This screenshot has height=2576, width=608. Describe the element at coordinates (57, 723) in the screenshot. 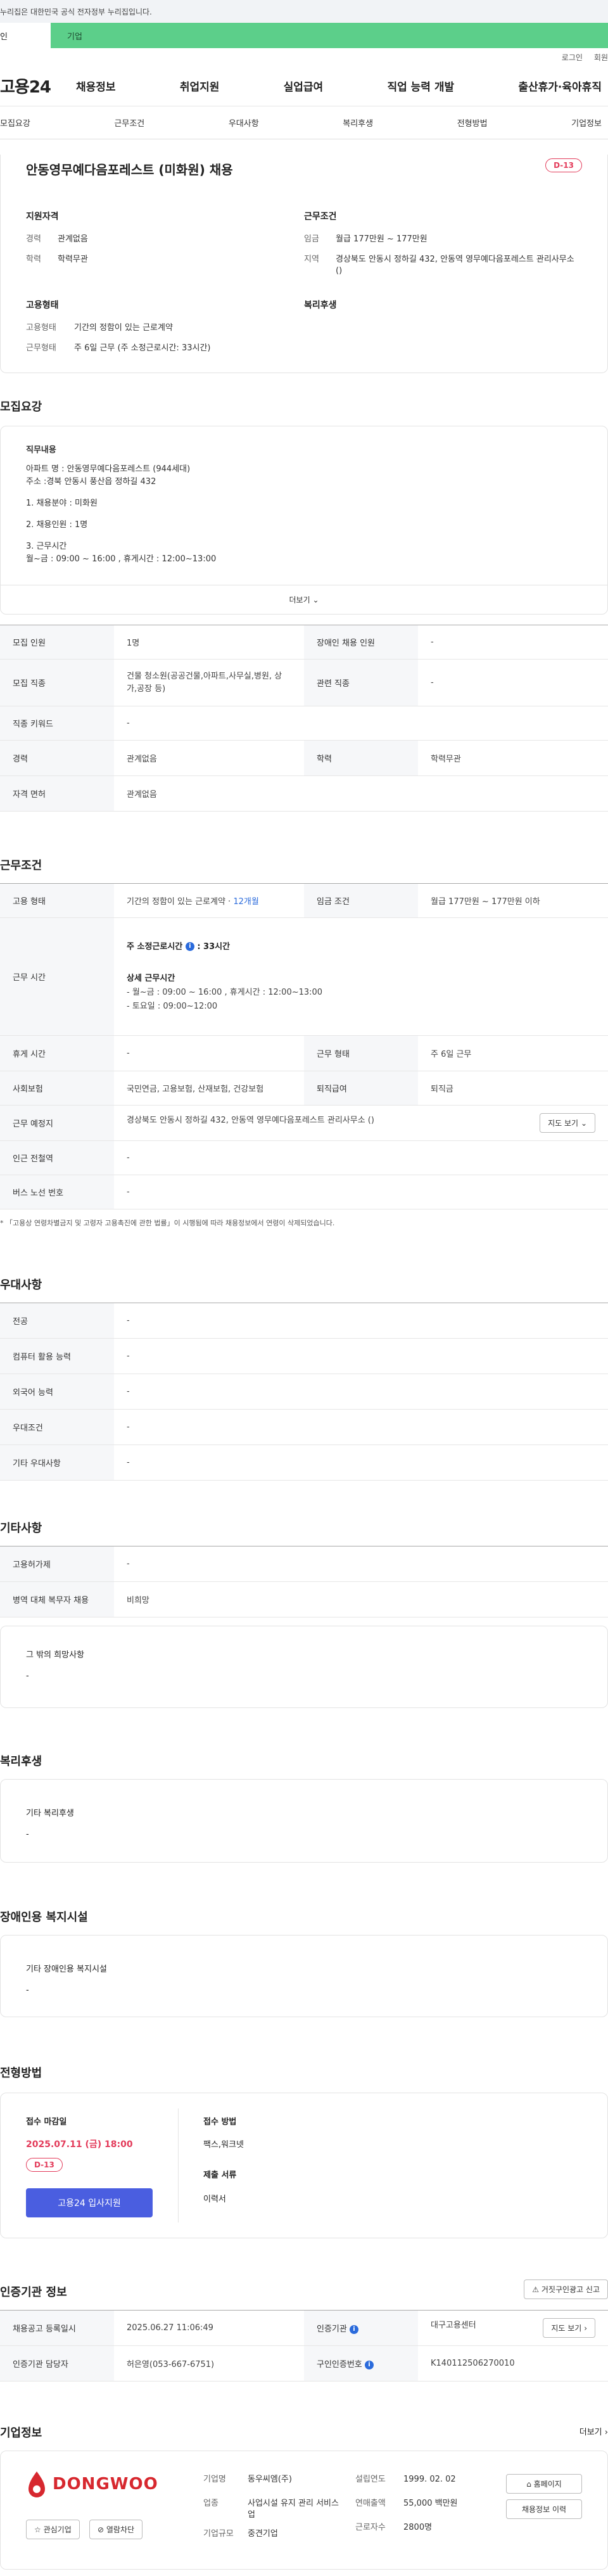

I see `cell-key: 직종 키워드` at that location.